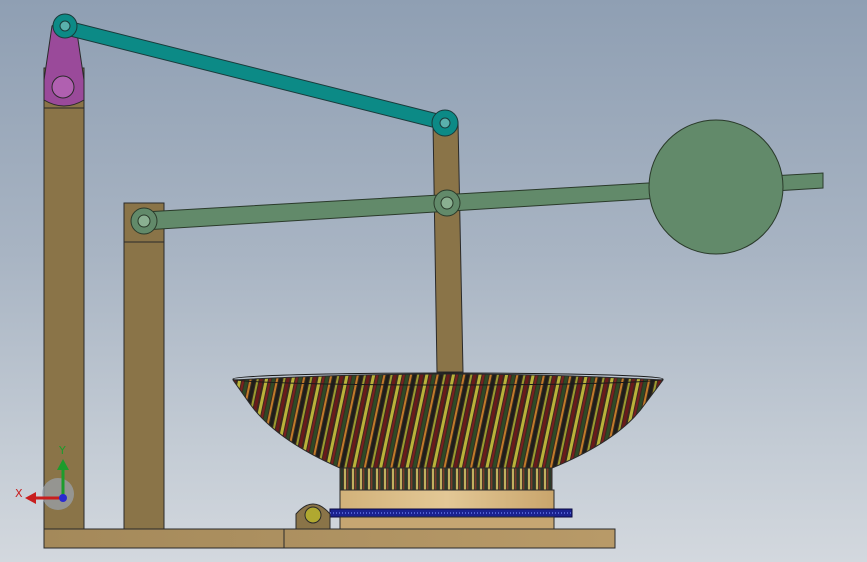 This screenshot has height=562, width=867. Describe the element at coordinates (64, 298) in the screenshot. I see `left-post` at that location.